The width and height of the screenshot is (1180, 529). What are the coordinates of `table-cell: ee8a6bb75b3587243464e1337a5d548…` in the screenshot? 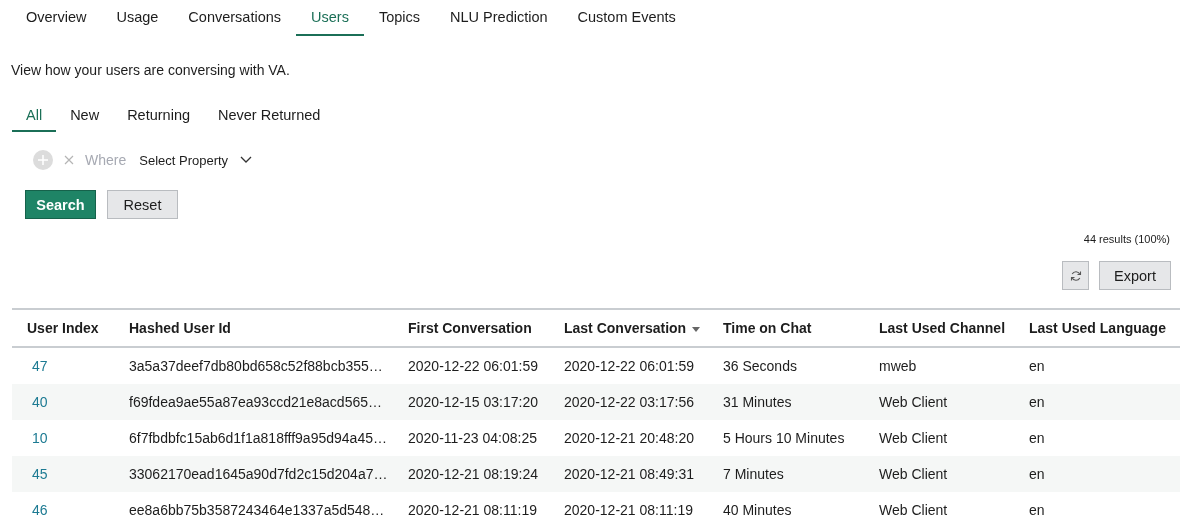 It's located at (257, 510).